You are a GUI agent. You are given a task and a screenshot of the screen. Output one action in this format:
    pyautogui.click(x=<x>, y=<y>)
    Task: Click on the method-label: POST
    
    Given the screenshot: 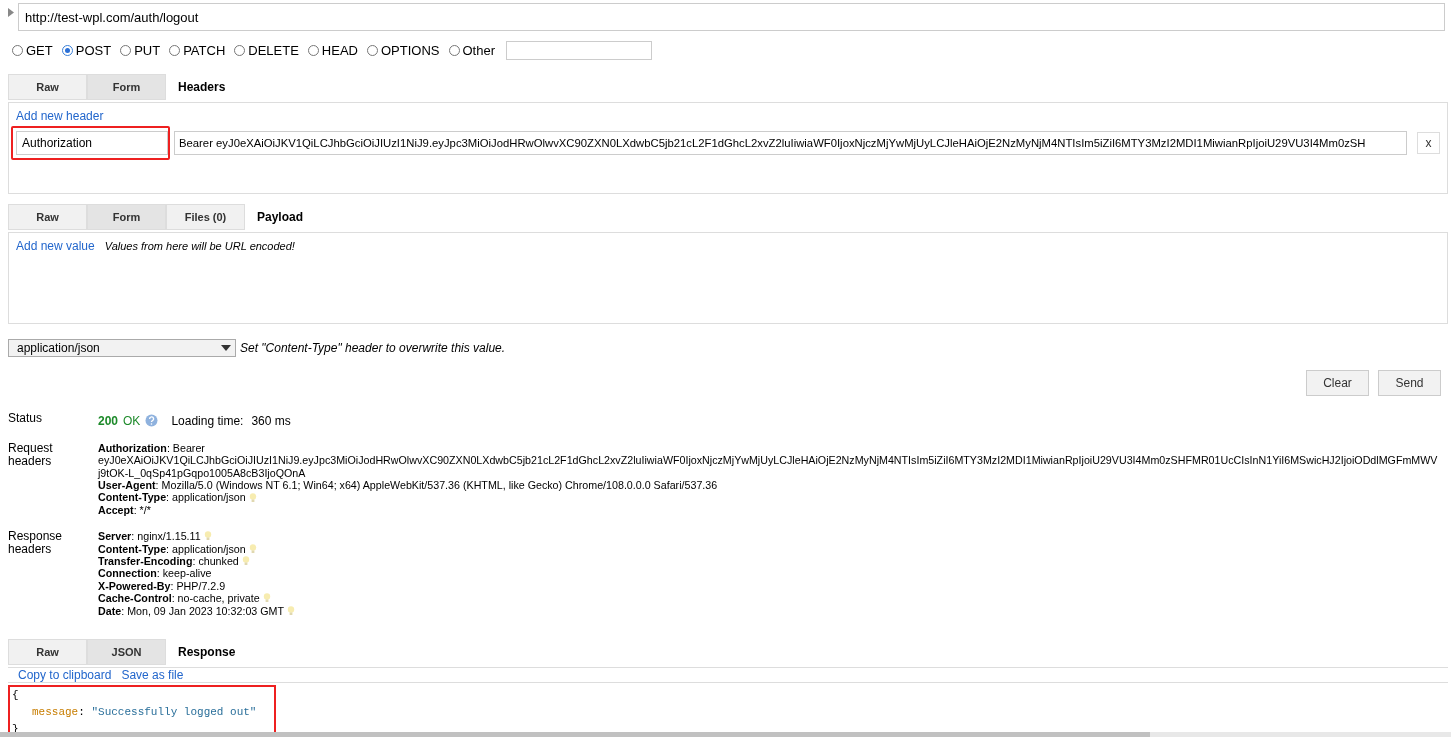 What is the action you would take?
    pyautogui.click(x=93, y=50)
    